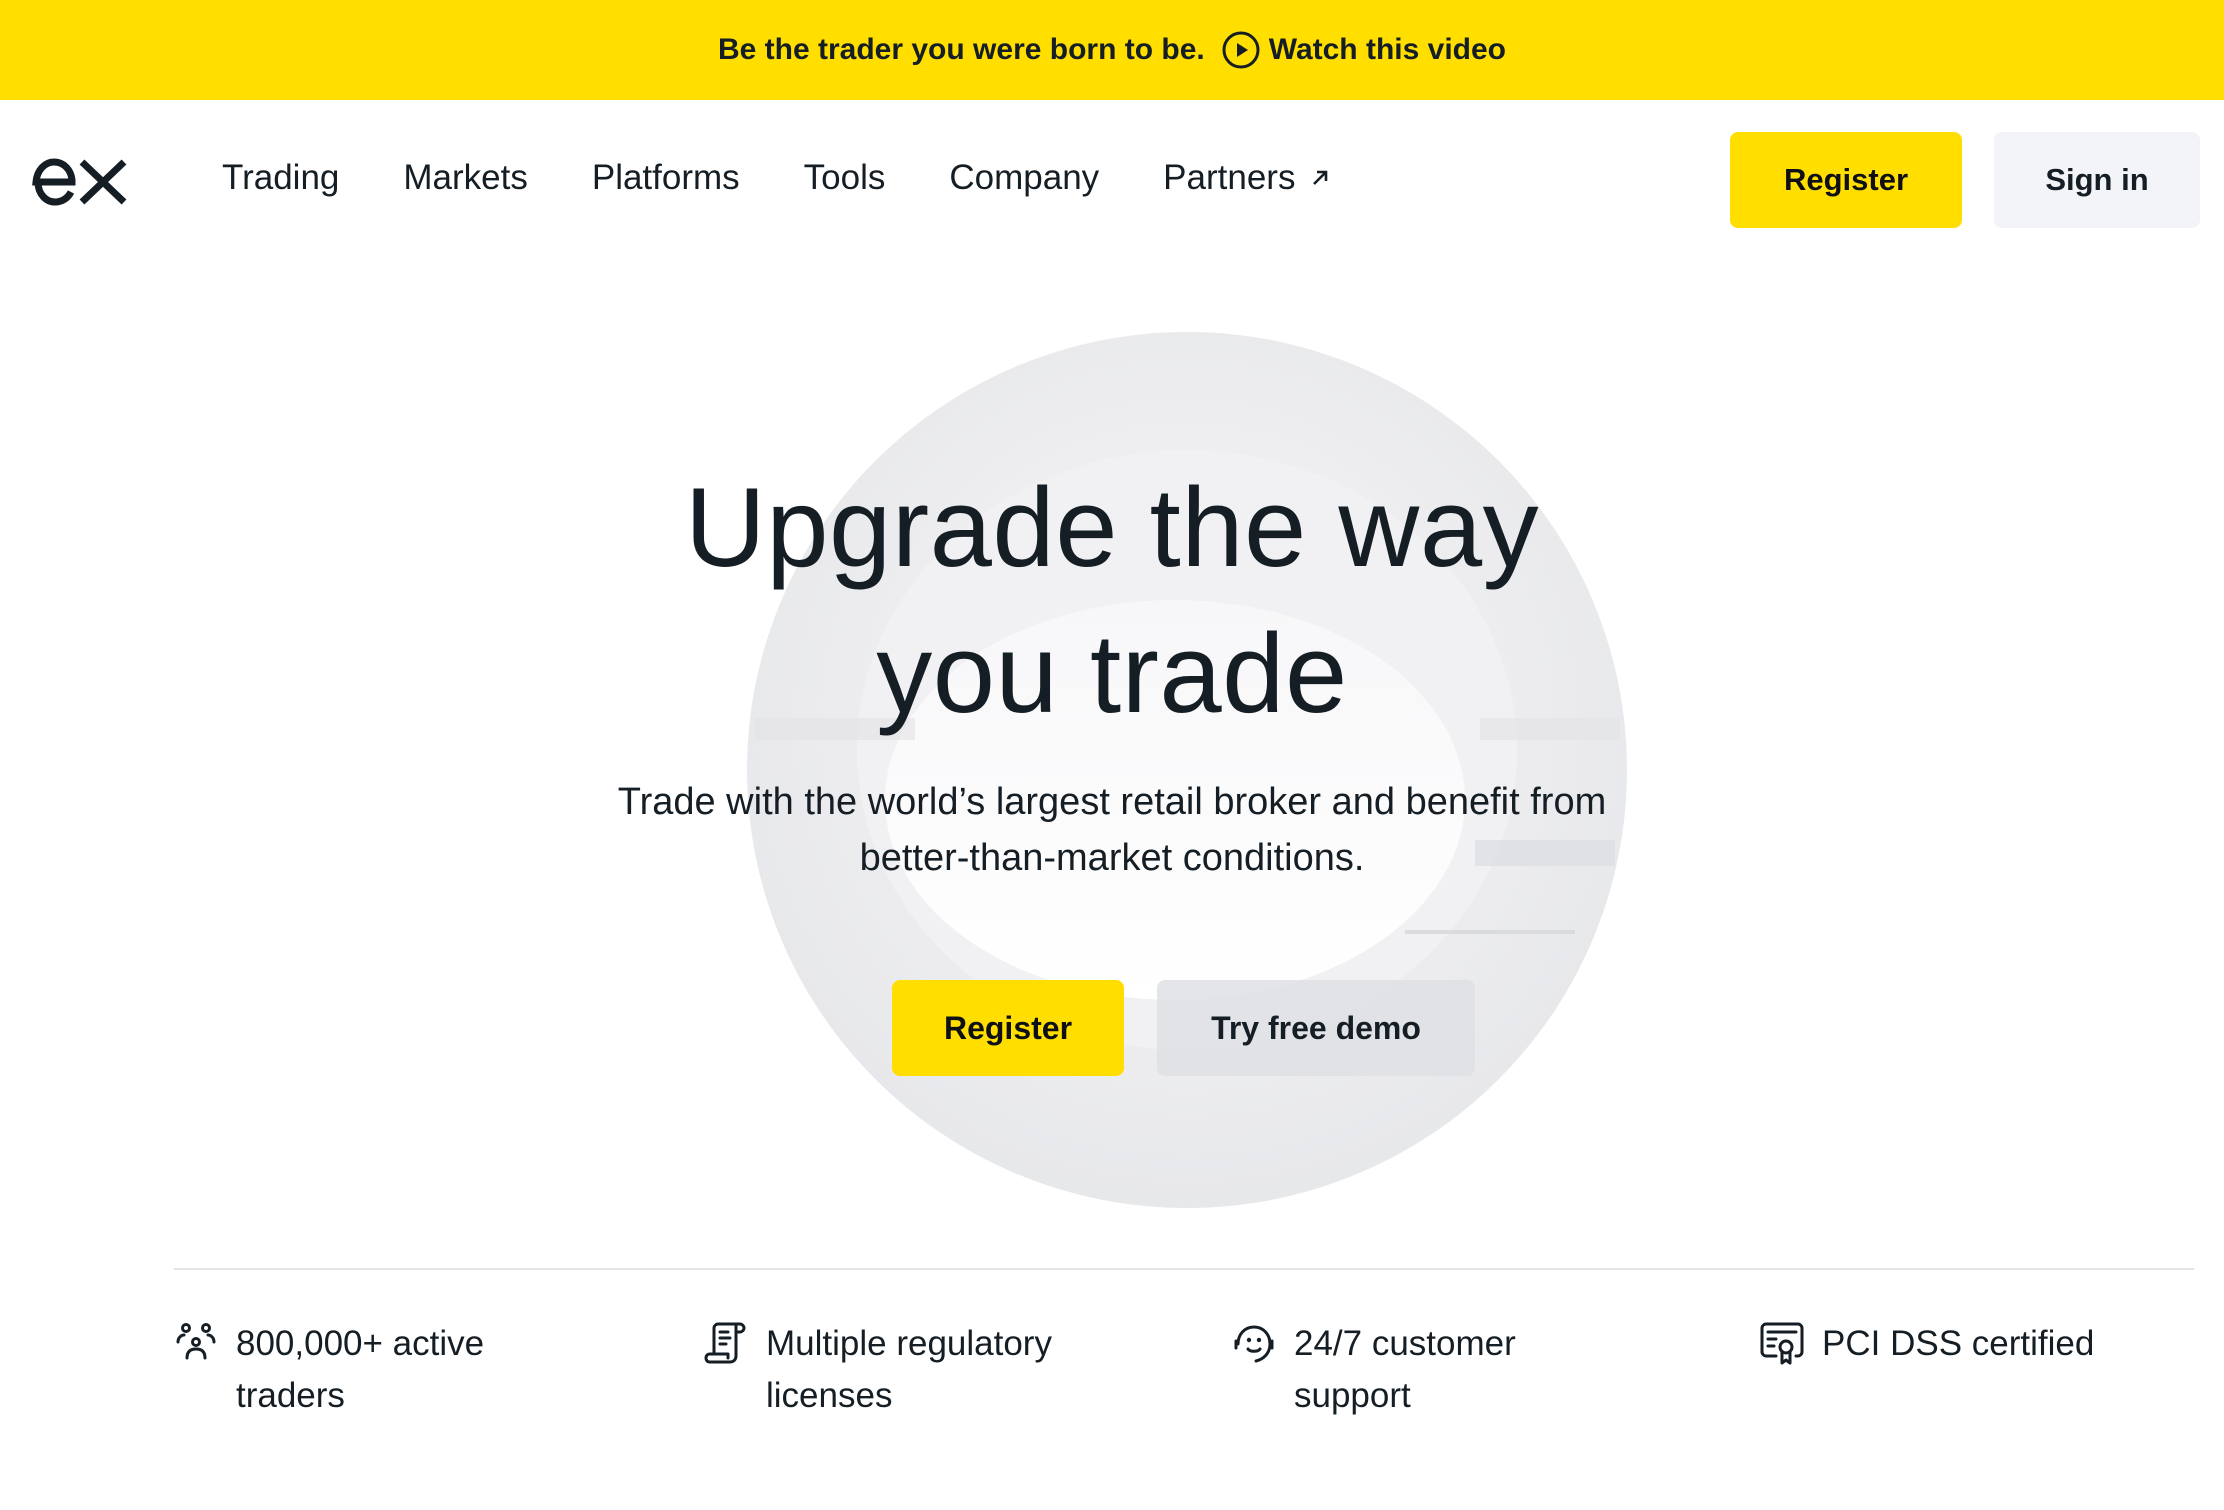  I want to click on sign-in-button: Sign in, so click(2097, 180).